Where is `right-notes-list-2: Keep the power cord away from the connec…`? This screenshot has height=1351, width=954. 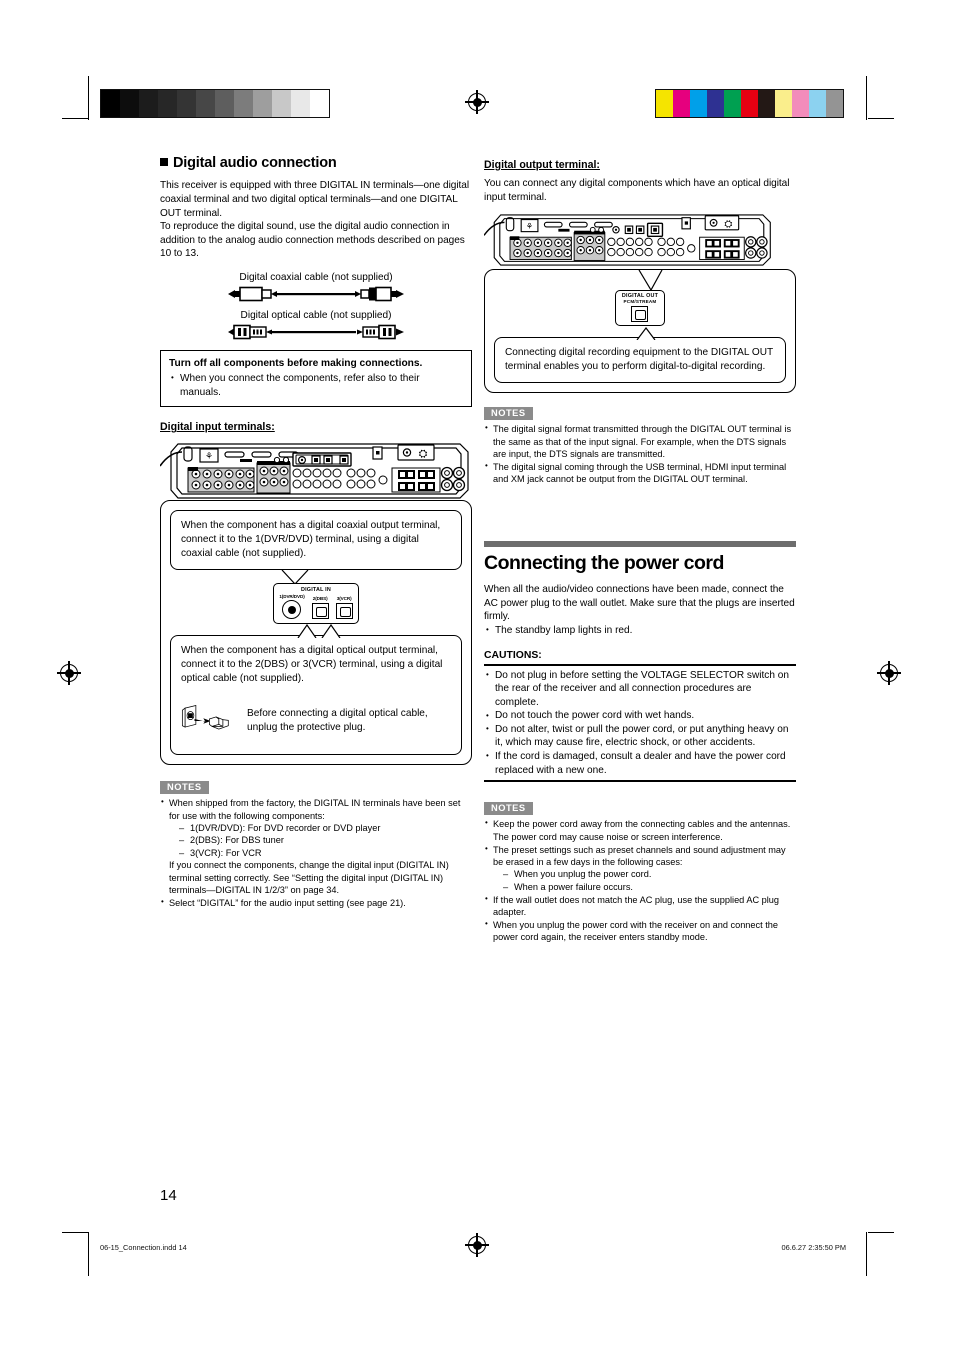 right-notes-list-2: Keep the power cord away from the connec… is located at coordinates (640, 880).